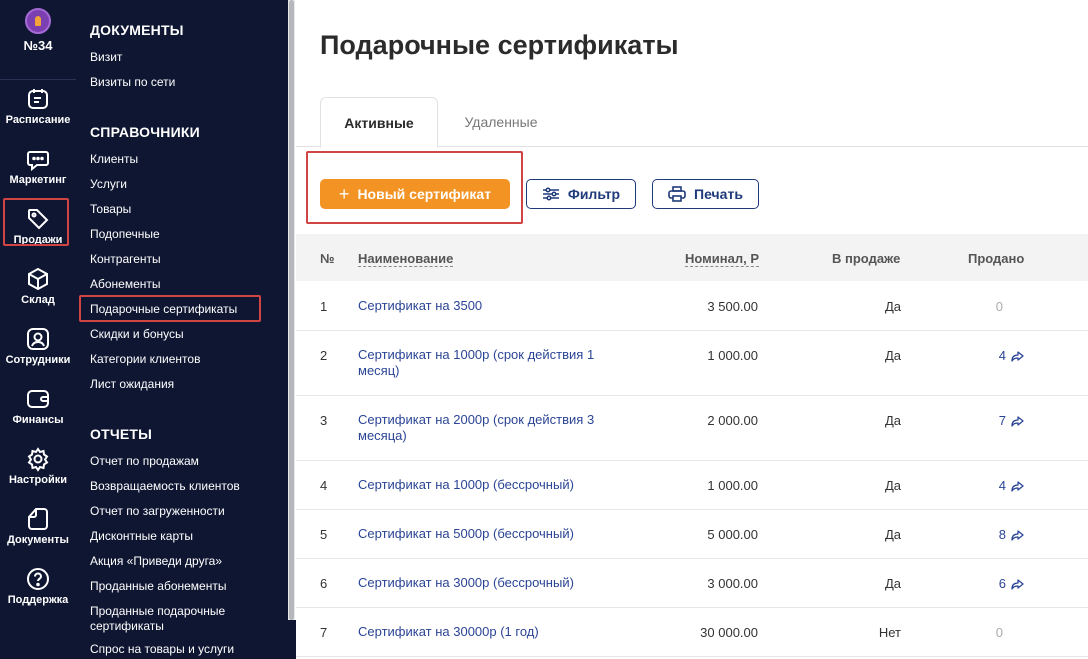  What do you see at coordinates (324, 534) in the screenshot?
I see `row-number: 5` at bounding box center [324, 534].